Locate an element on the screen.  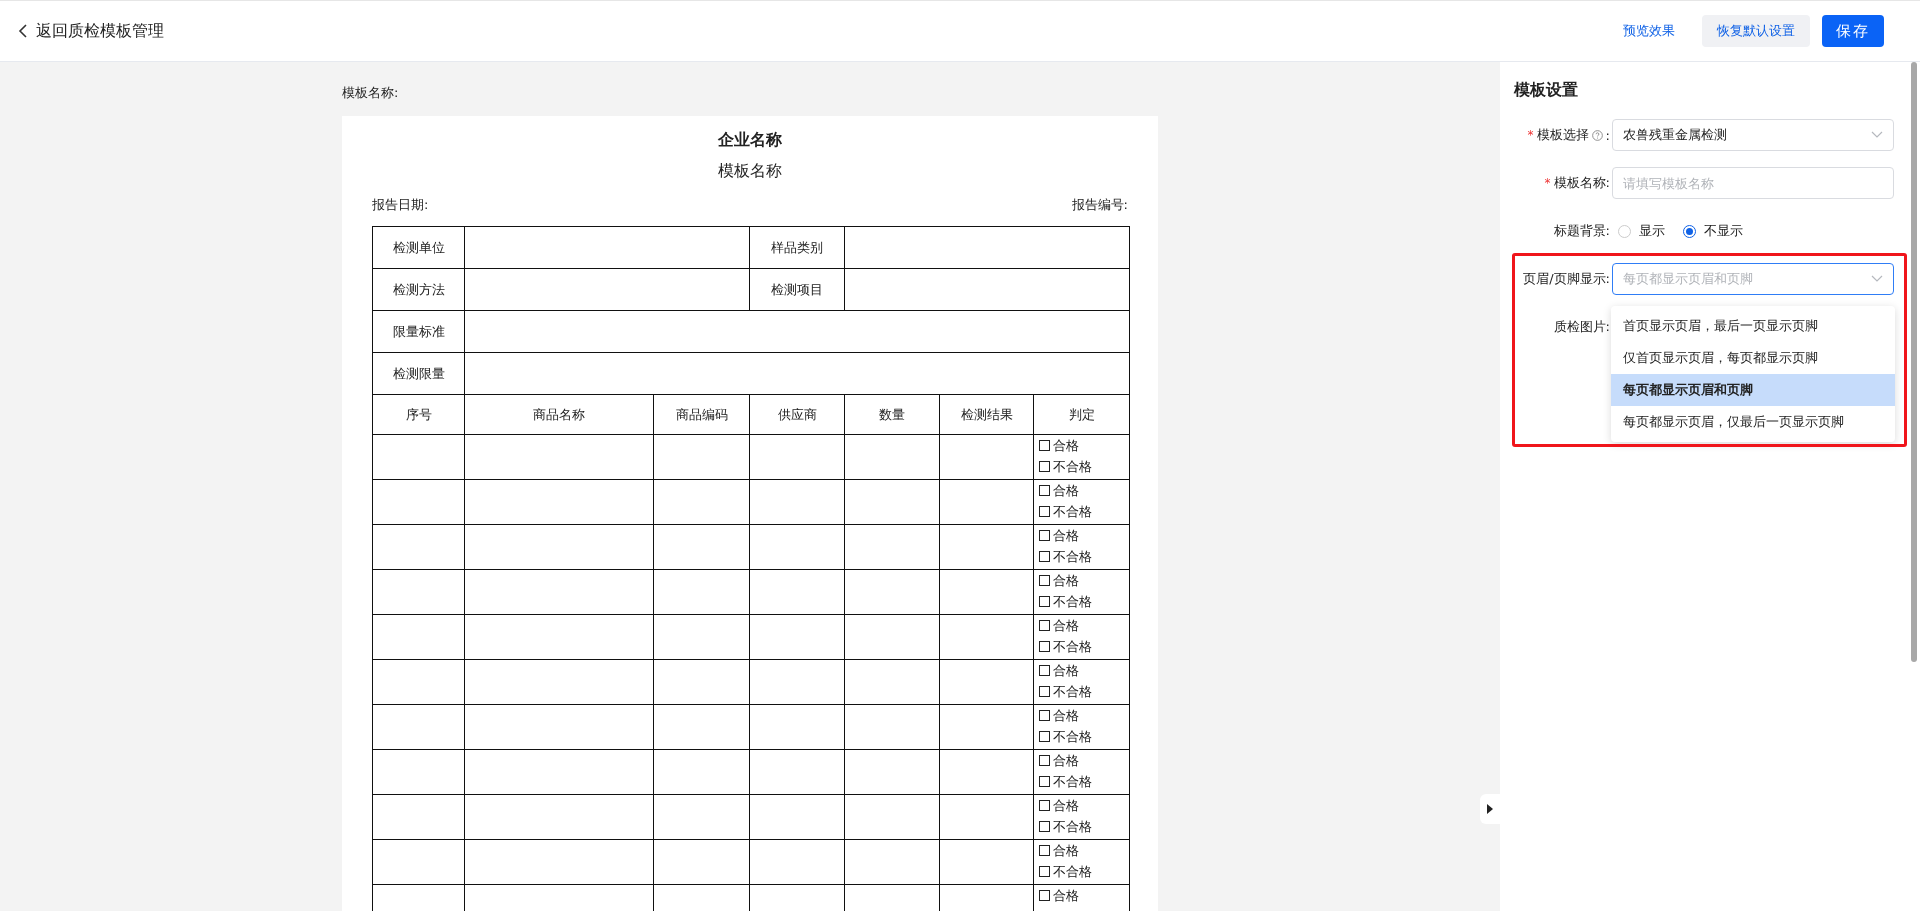
back-link: 返回质检模板管理 is located at coordinates (91, 31).